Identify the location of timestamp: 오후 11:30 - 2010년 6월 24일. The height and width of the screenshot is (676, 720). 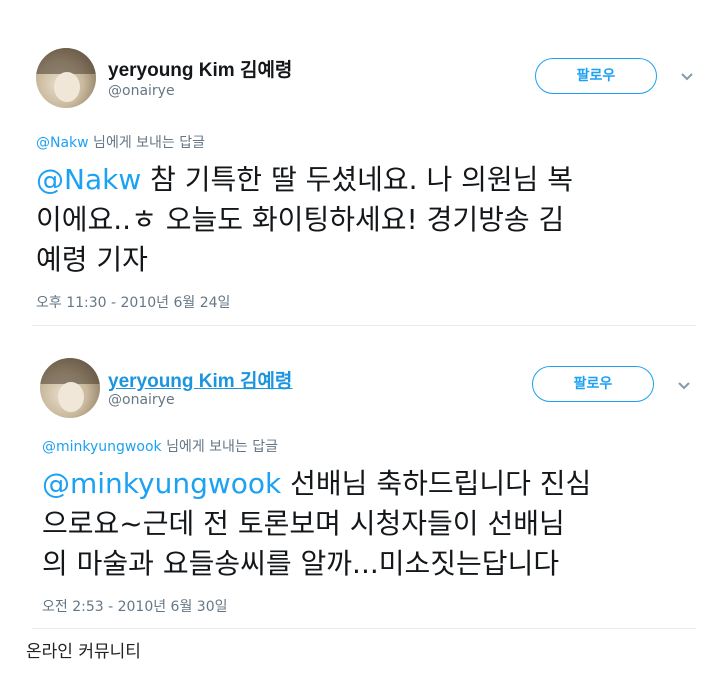
(133, 302).